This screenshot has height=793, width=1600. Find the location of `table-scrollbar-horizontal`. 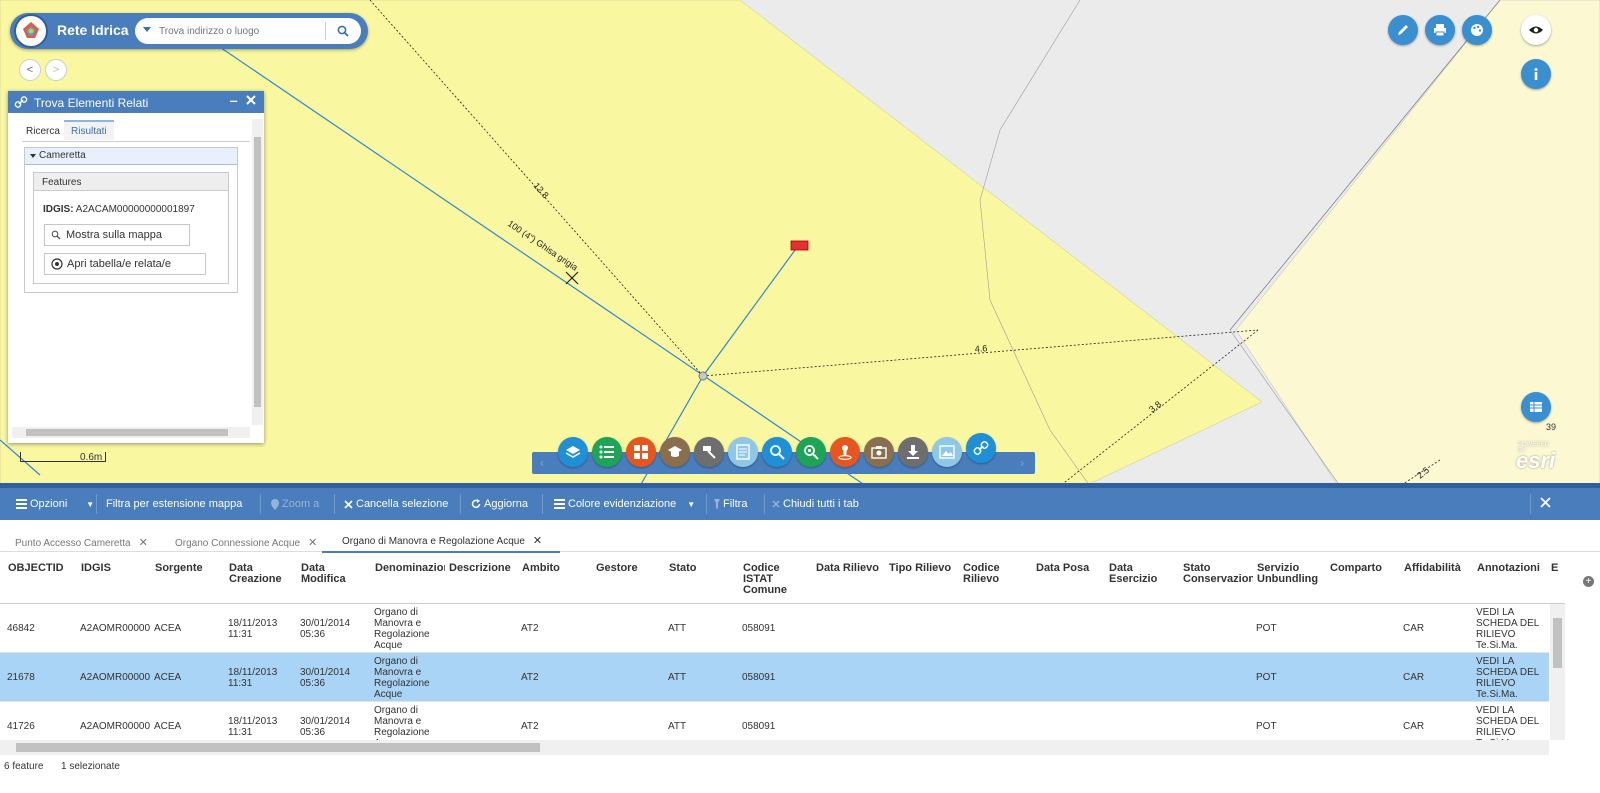

table-scrollbar-horizontal is located at coordinates (774, 747).